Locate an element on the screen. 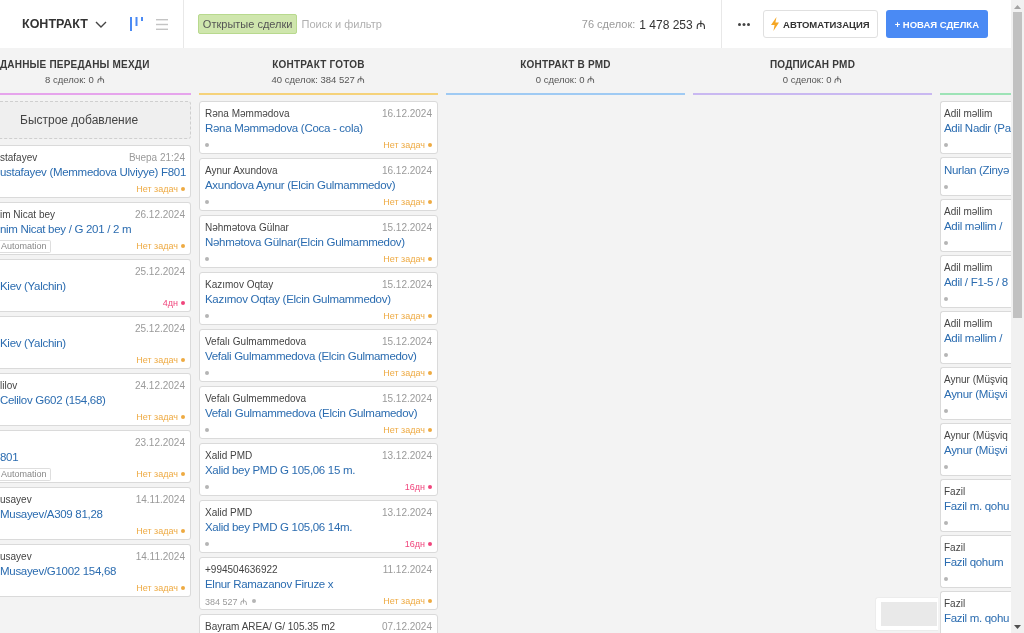 The width and height of the screenshot is (1024, 633). deal-card: Xalid PMD 13.12.2024 Xalid bey PMD G 105,06 14m. 16дн is located at coordinates (318, 526).